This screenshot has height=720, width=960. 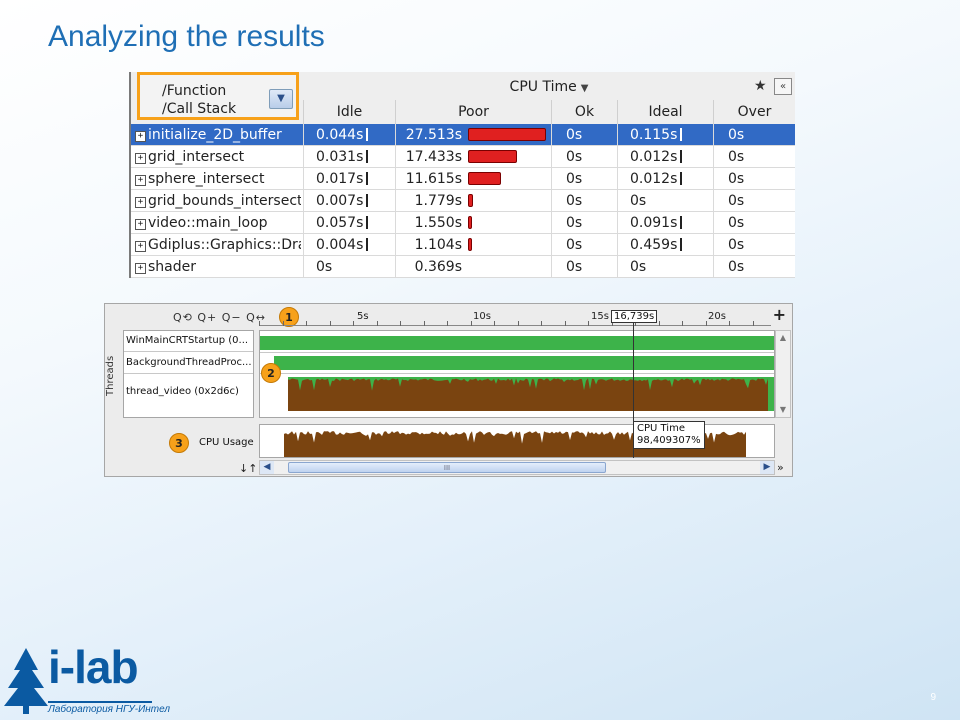 I want to click on slide-title: Analyzing the results, so click(x=186, y=36).